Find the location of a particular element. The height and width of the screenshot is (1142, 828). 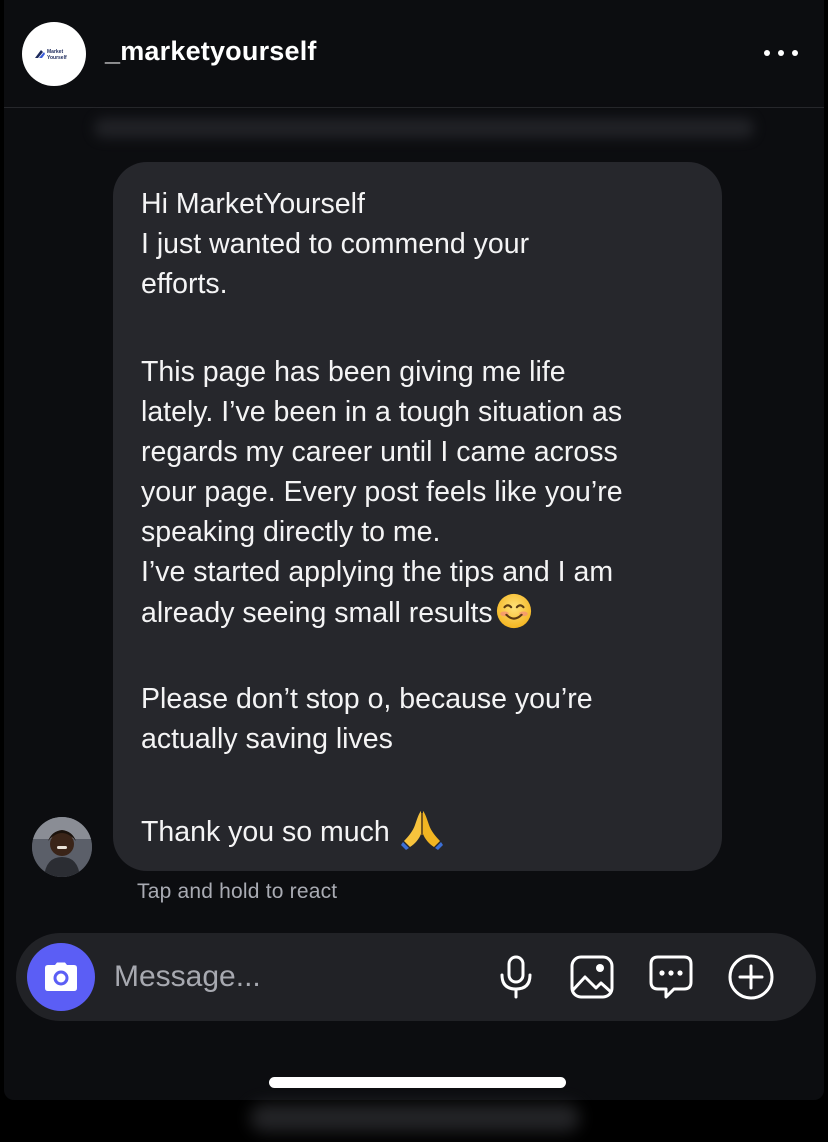

add-button is located at coordinates (751, 977).